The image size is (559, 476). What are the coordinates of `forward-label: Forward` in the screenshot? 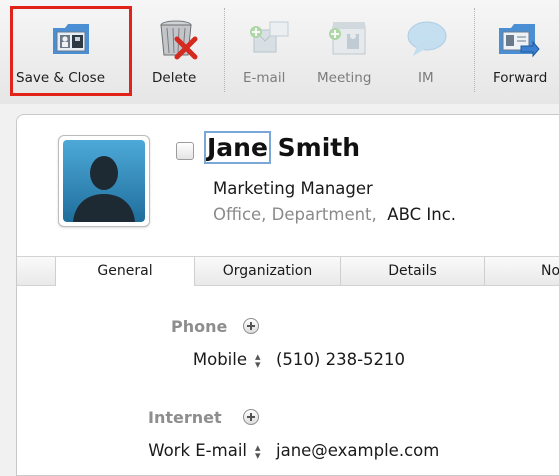 It's located at (520, 78).